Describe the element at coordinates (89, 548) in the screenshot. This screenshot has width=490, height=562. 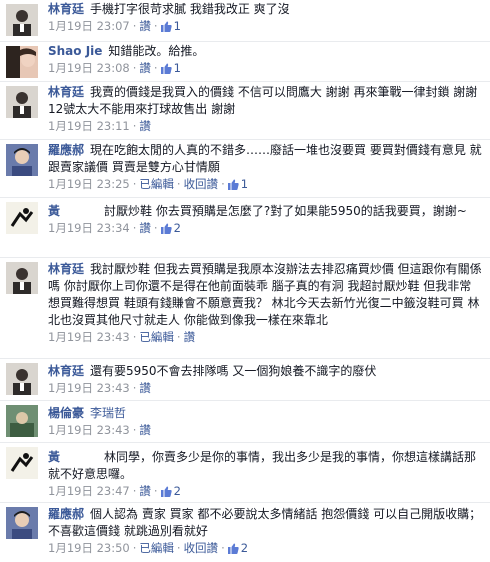
I see `timestamp: 1月19日 23:50` at that location.